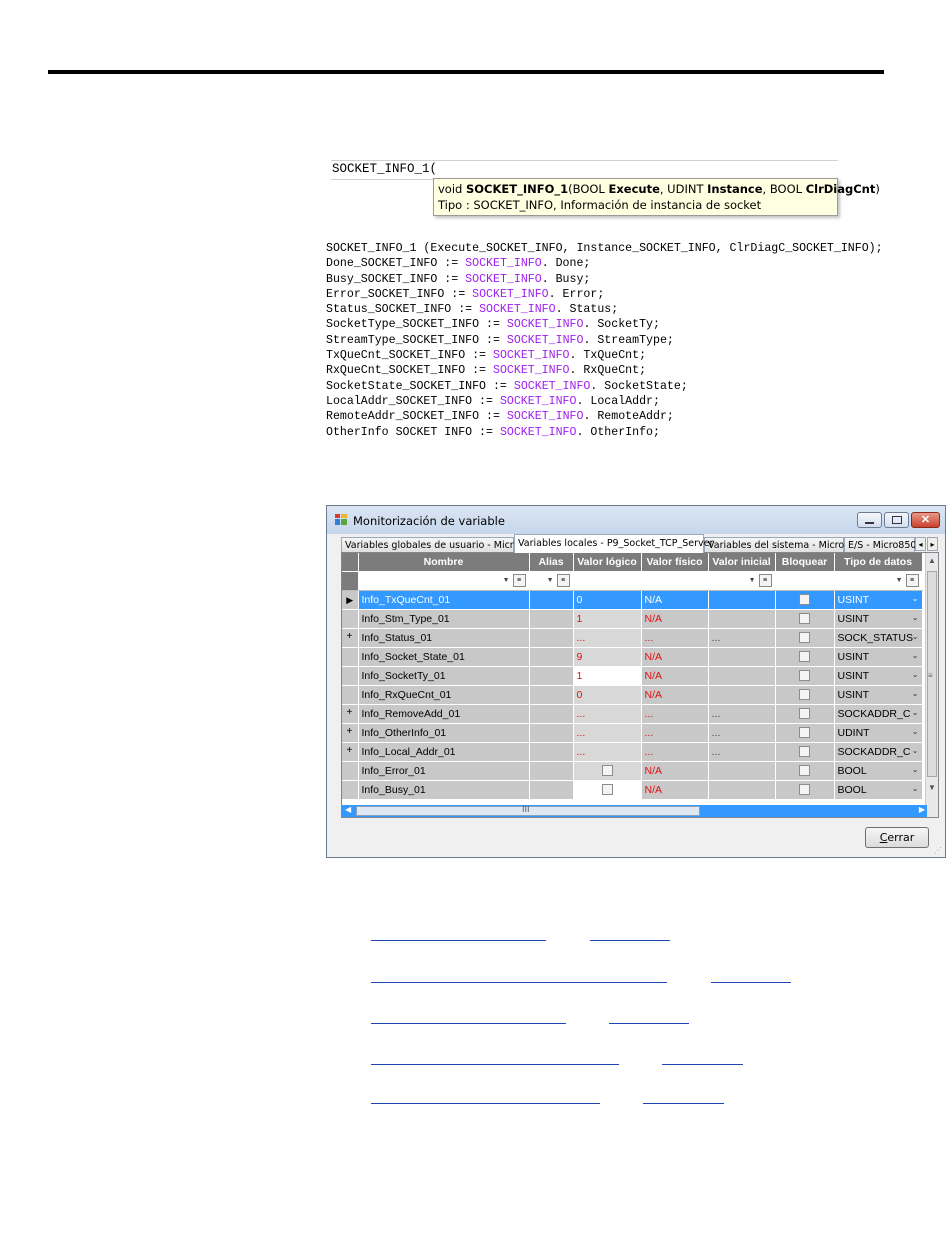  What do you see at coordinates (348, 809) in the screenshot?
I see `scroll-left-arrow-icon: ◀` at bounding box center [348, 809].